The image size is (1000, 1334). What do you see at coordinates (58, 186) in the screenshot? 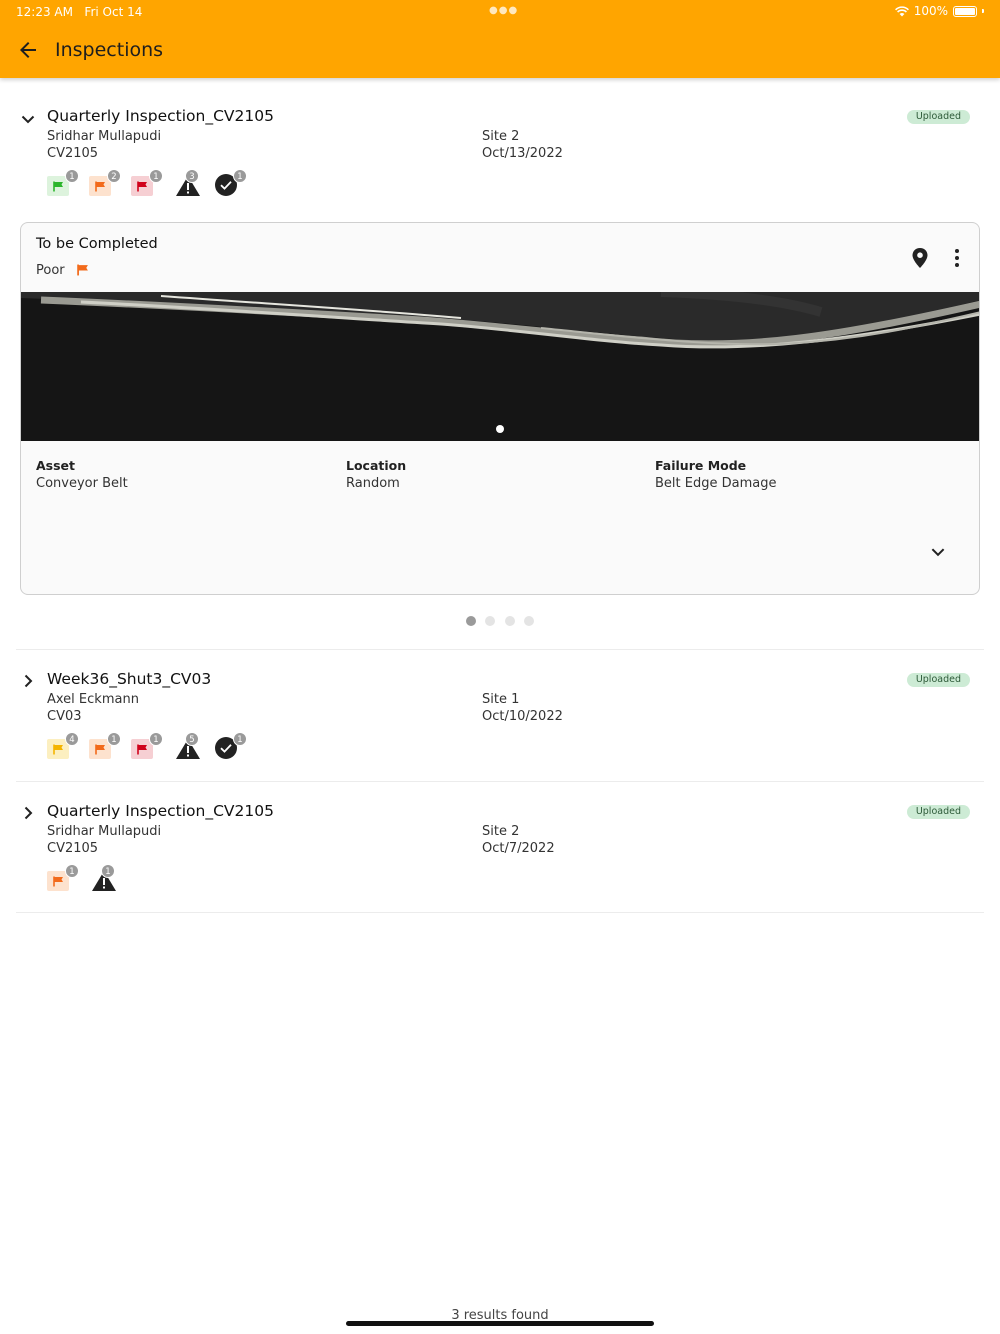
I see `green-flag-icon` at bounding box center [58, 186].